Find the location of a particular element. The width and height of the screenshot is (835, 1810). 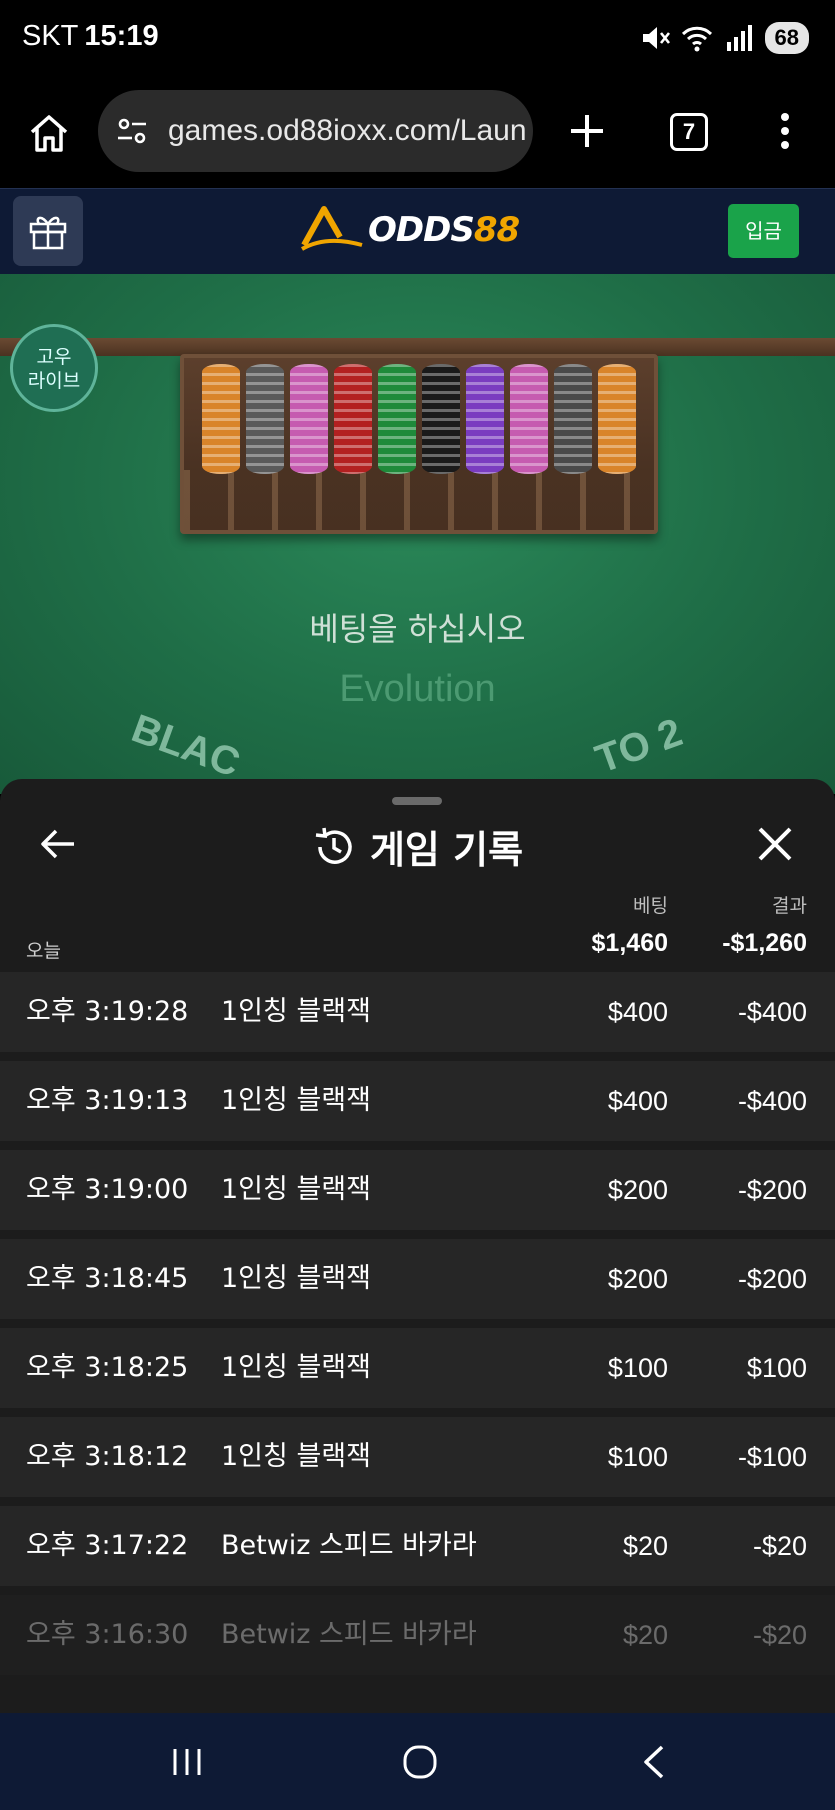

chip-tray is located at coordinates (419, 444).